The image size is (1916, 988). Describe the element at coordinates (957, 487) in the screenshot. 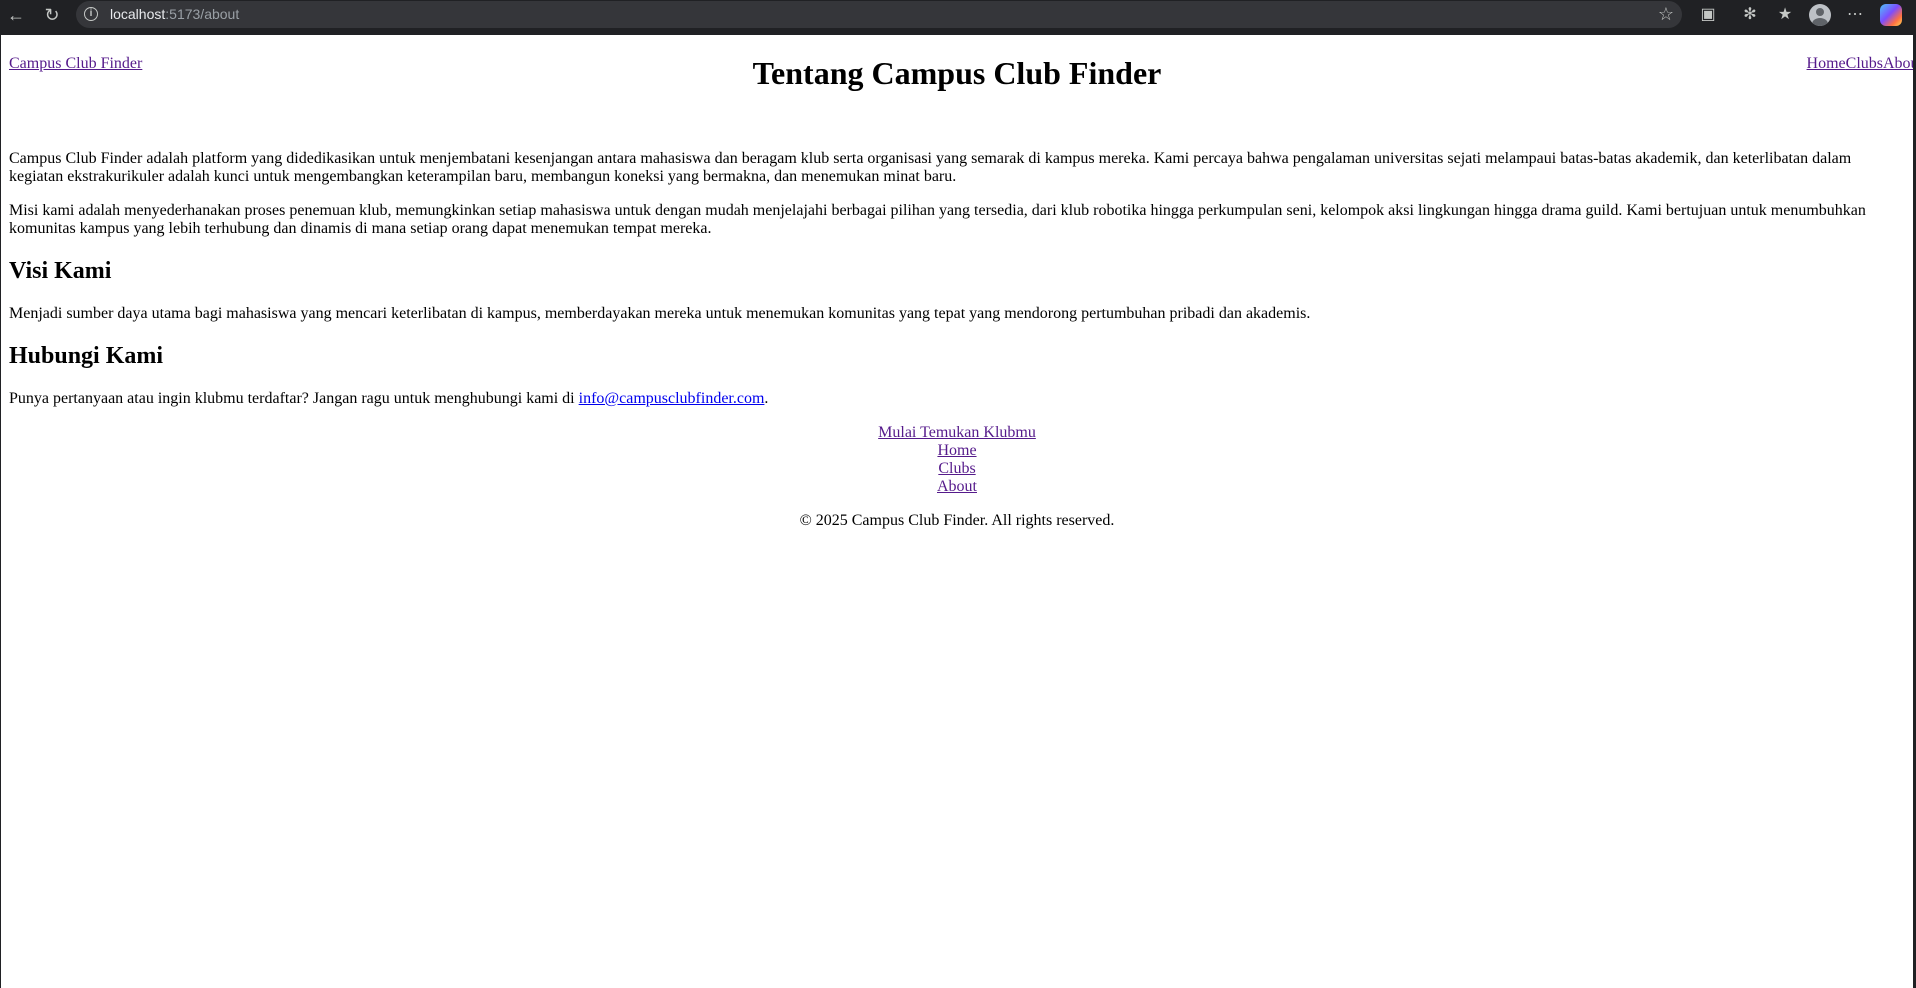

I see `footer-about-link: About` at that location.